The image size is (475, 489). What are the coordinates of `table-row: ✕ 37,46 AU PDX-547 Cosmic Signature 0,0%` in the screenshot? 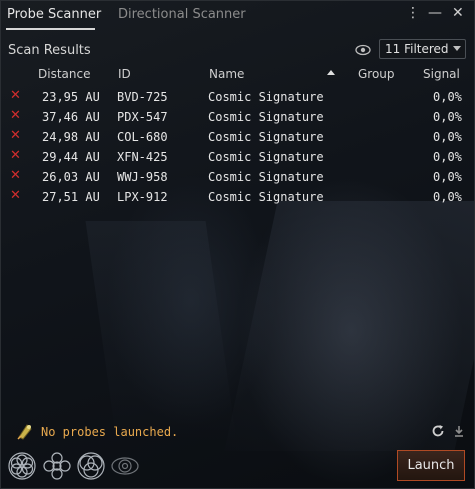 It's located at (237, 117).